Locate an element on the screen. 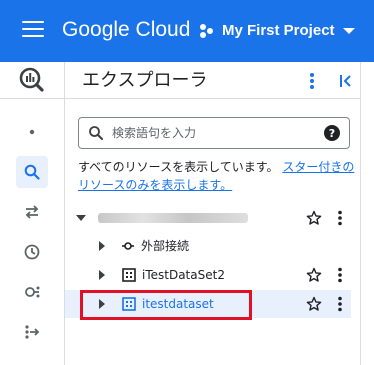 The height and width of the screenshot is (365, 374). collapse-caret-icon is located at coordinates (81, 218).